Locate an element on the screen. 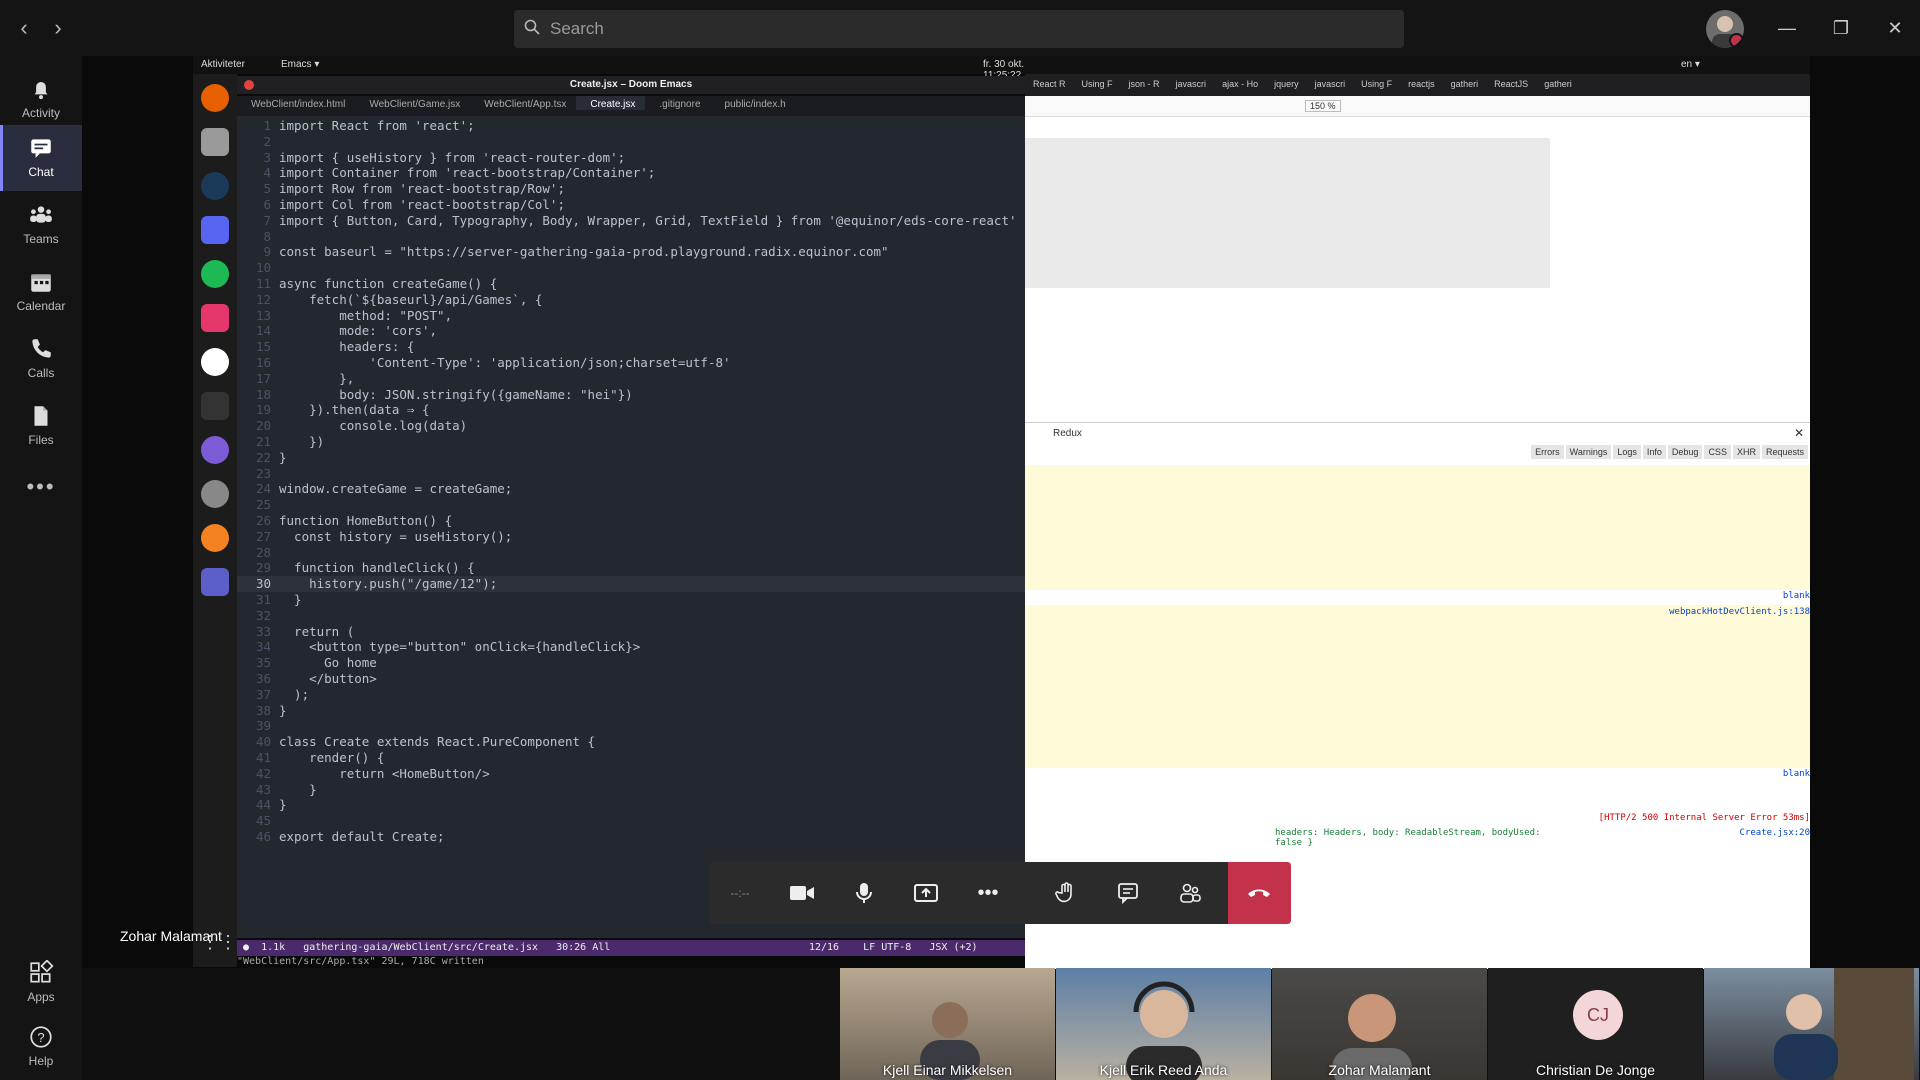 The width and height of the screenshot is (1920, 1080). leave-call-button is located at coordinates (1259, 893).